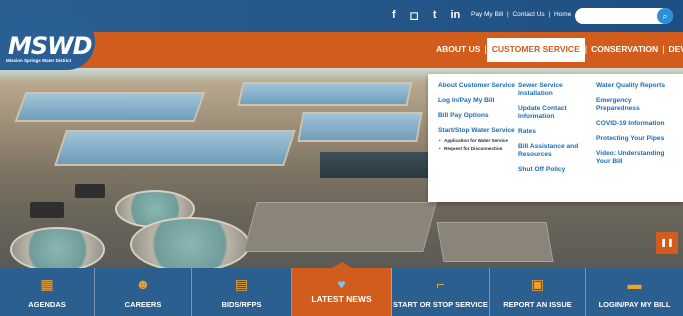 Image resolution: width=683 pixels, height=316 pixels. Describe the element at coordinates (440, 284) in the screenshot. I see `faucet-icon: ⌐` at that location.